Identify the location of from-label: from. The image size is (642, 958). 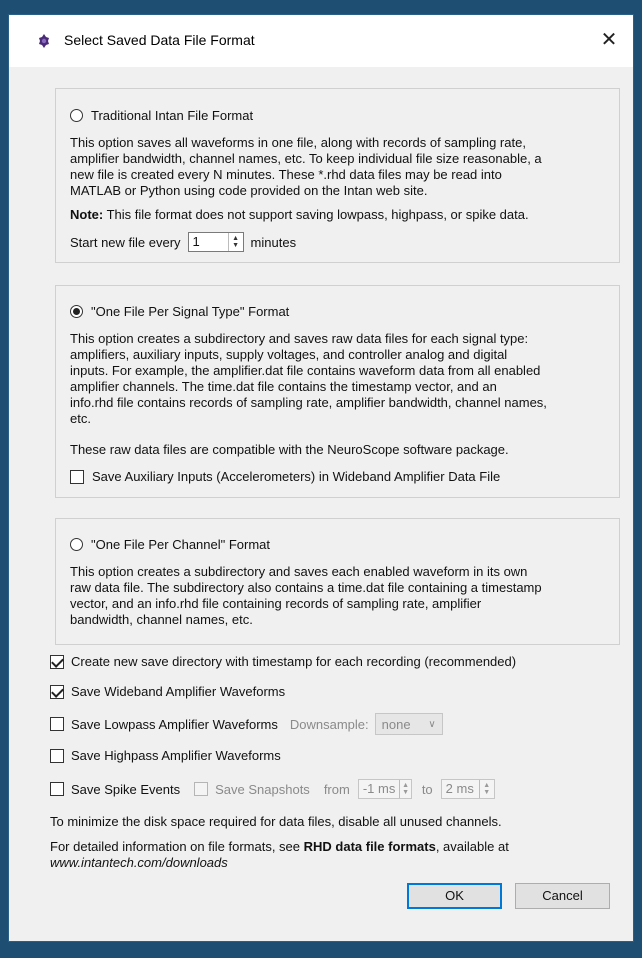
(336, 789).